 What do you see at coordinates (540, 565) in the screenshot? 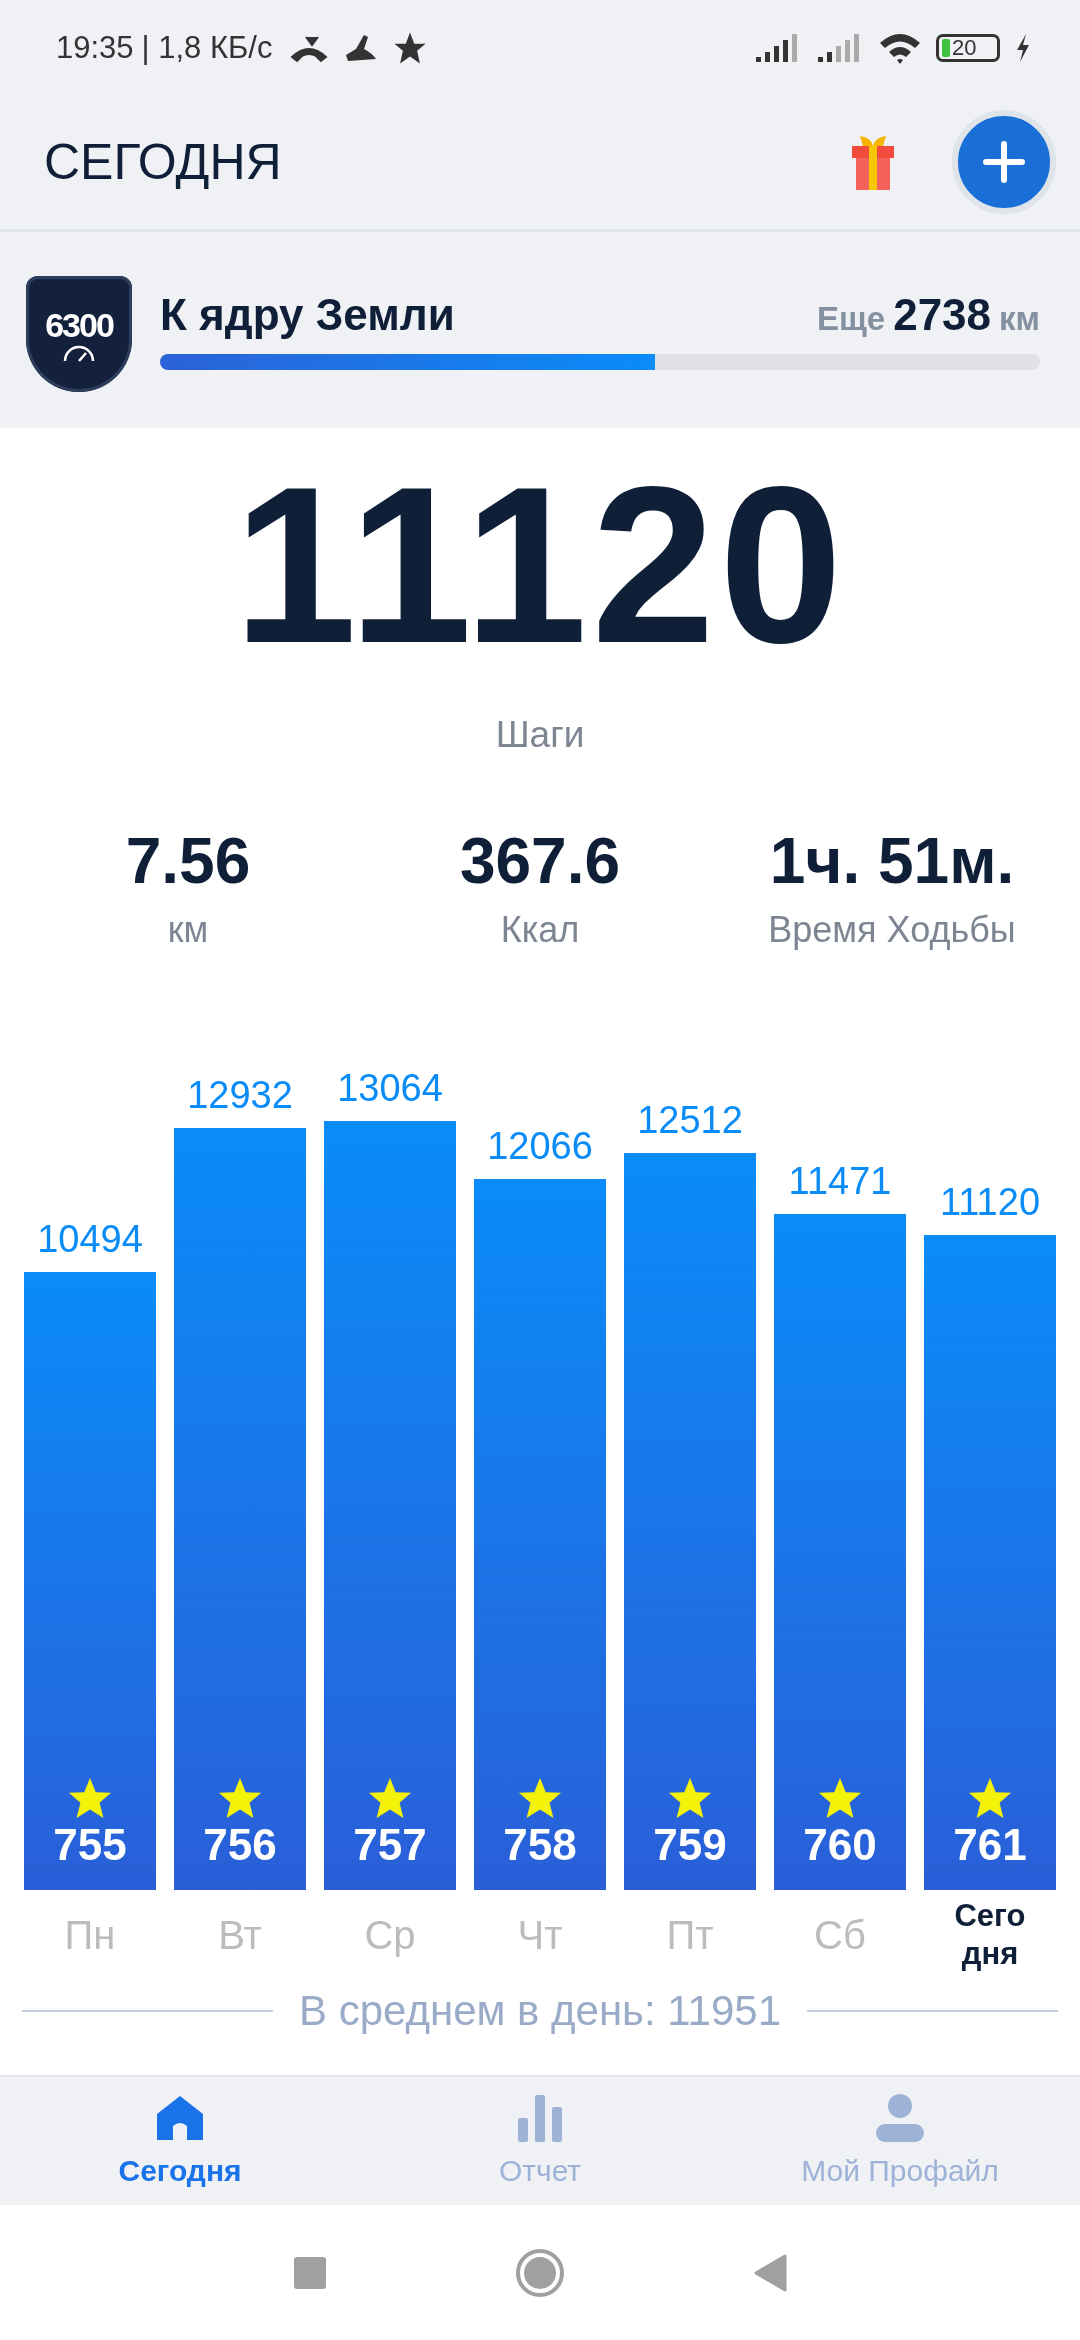
I see `step-count: 11120` at bounding box center [540, 565].